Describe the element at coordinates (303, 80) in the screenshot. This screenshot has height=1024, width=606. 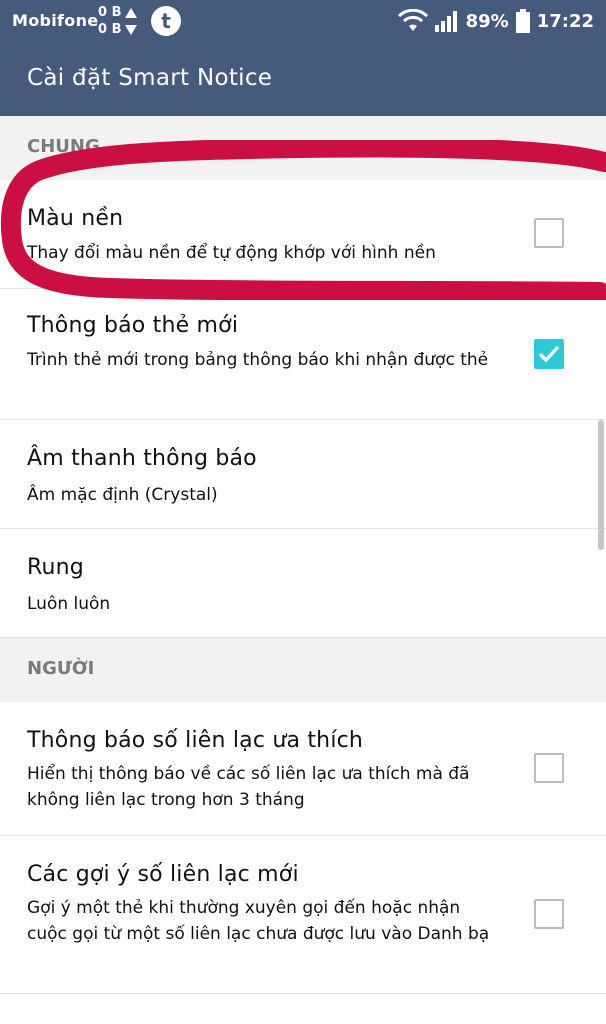
I see `app-bar: Cài đặt Smart Notice` at that location.